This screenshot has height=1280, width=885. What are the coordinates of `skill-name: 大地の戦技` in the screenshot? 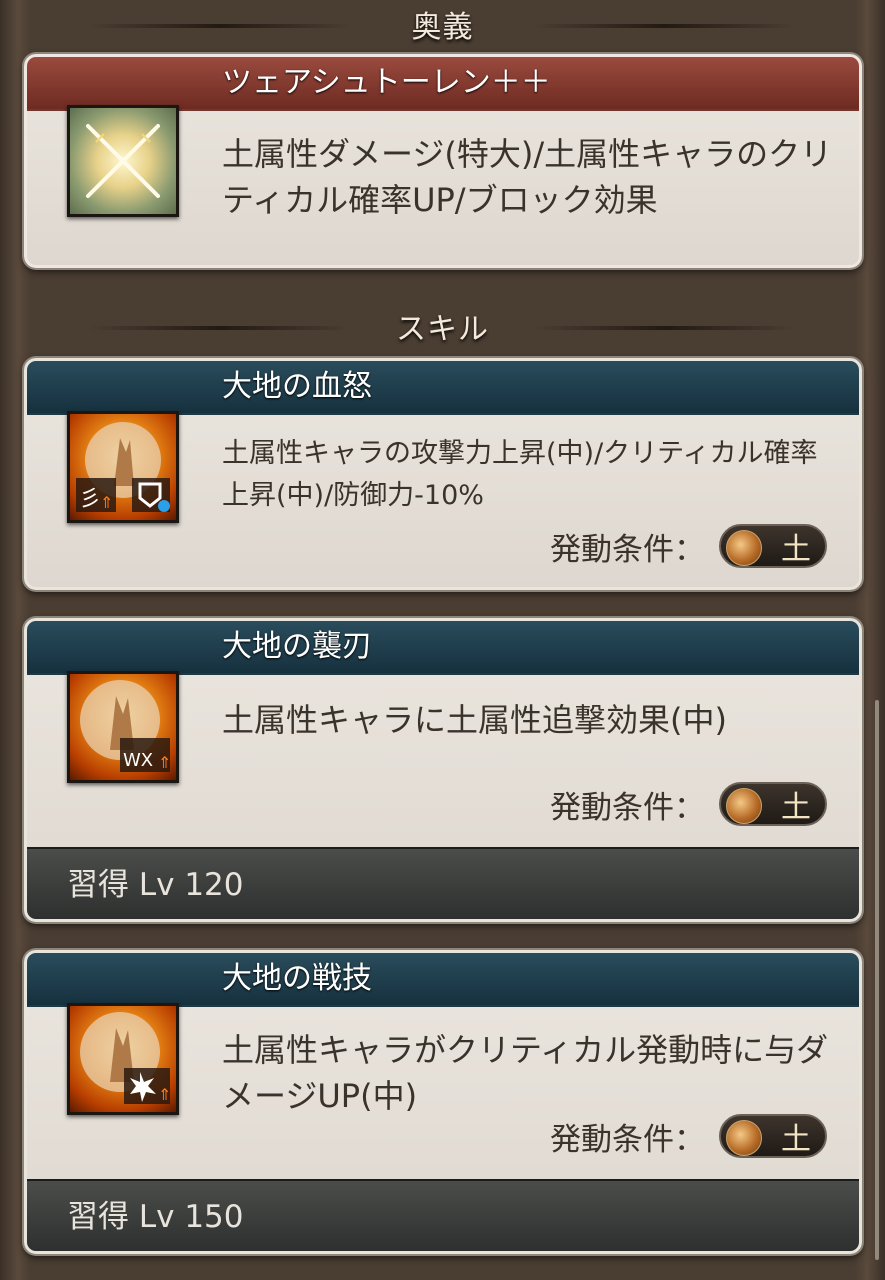 It's located at (443, 980).